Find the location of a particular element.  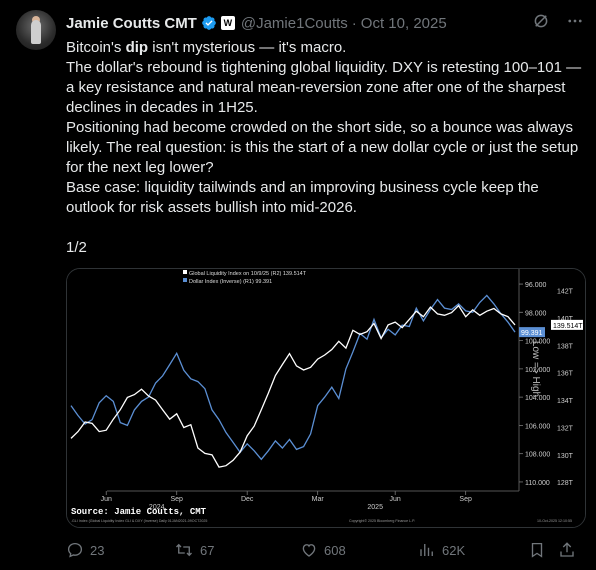

year-label: 2025 is located at coordinates (375, 507).